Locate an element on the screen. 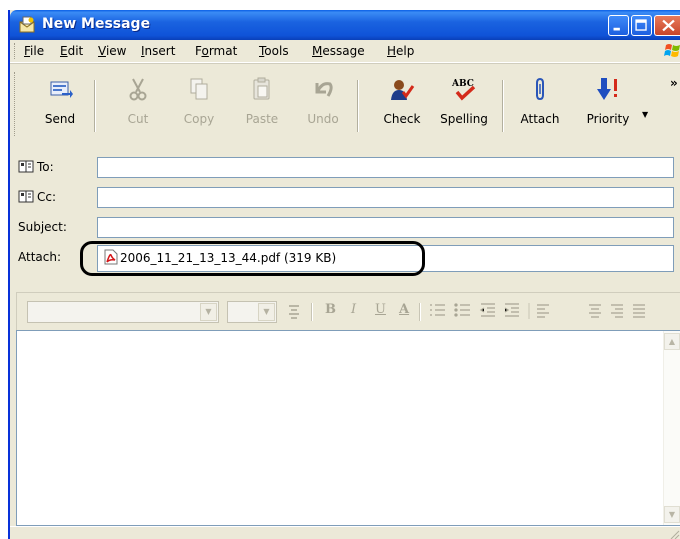 The height and width of the screenshot is (539, 680). formatting-toolbar: ▼ ▼ B I U A is located at coordinates (348, 311).